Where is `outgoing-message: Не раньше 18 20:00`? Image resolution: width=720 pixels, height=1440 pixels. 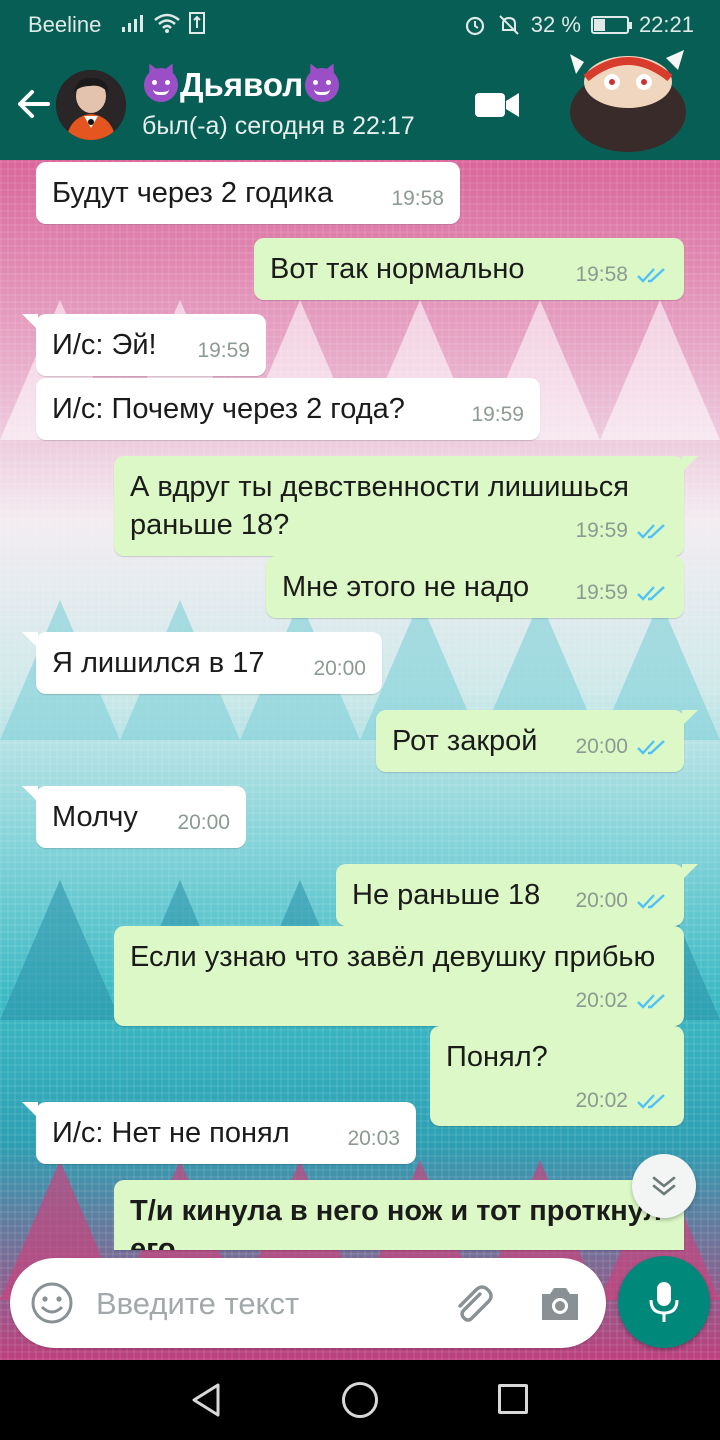
outgoing-message: Не раньше 18 20:00 is located at coordinates (517, 895).